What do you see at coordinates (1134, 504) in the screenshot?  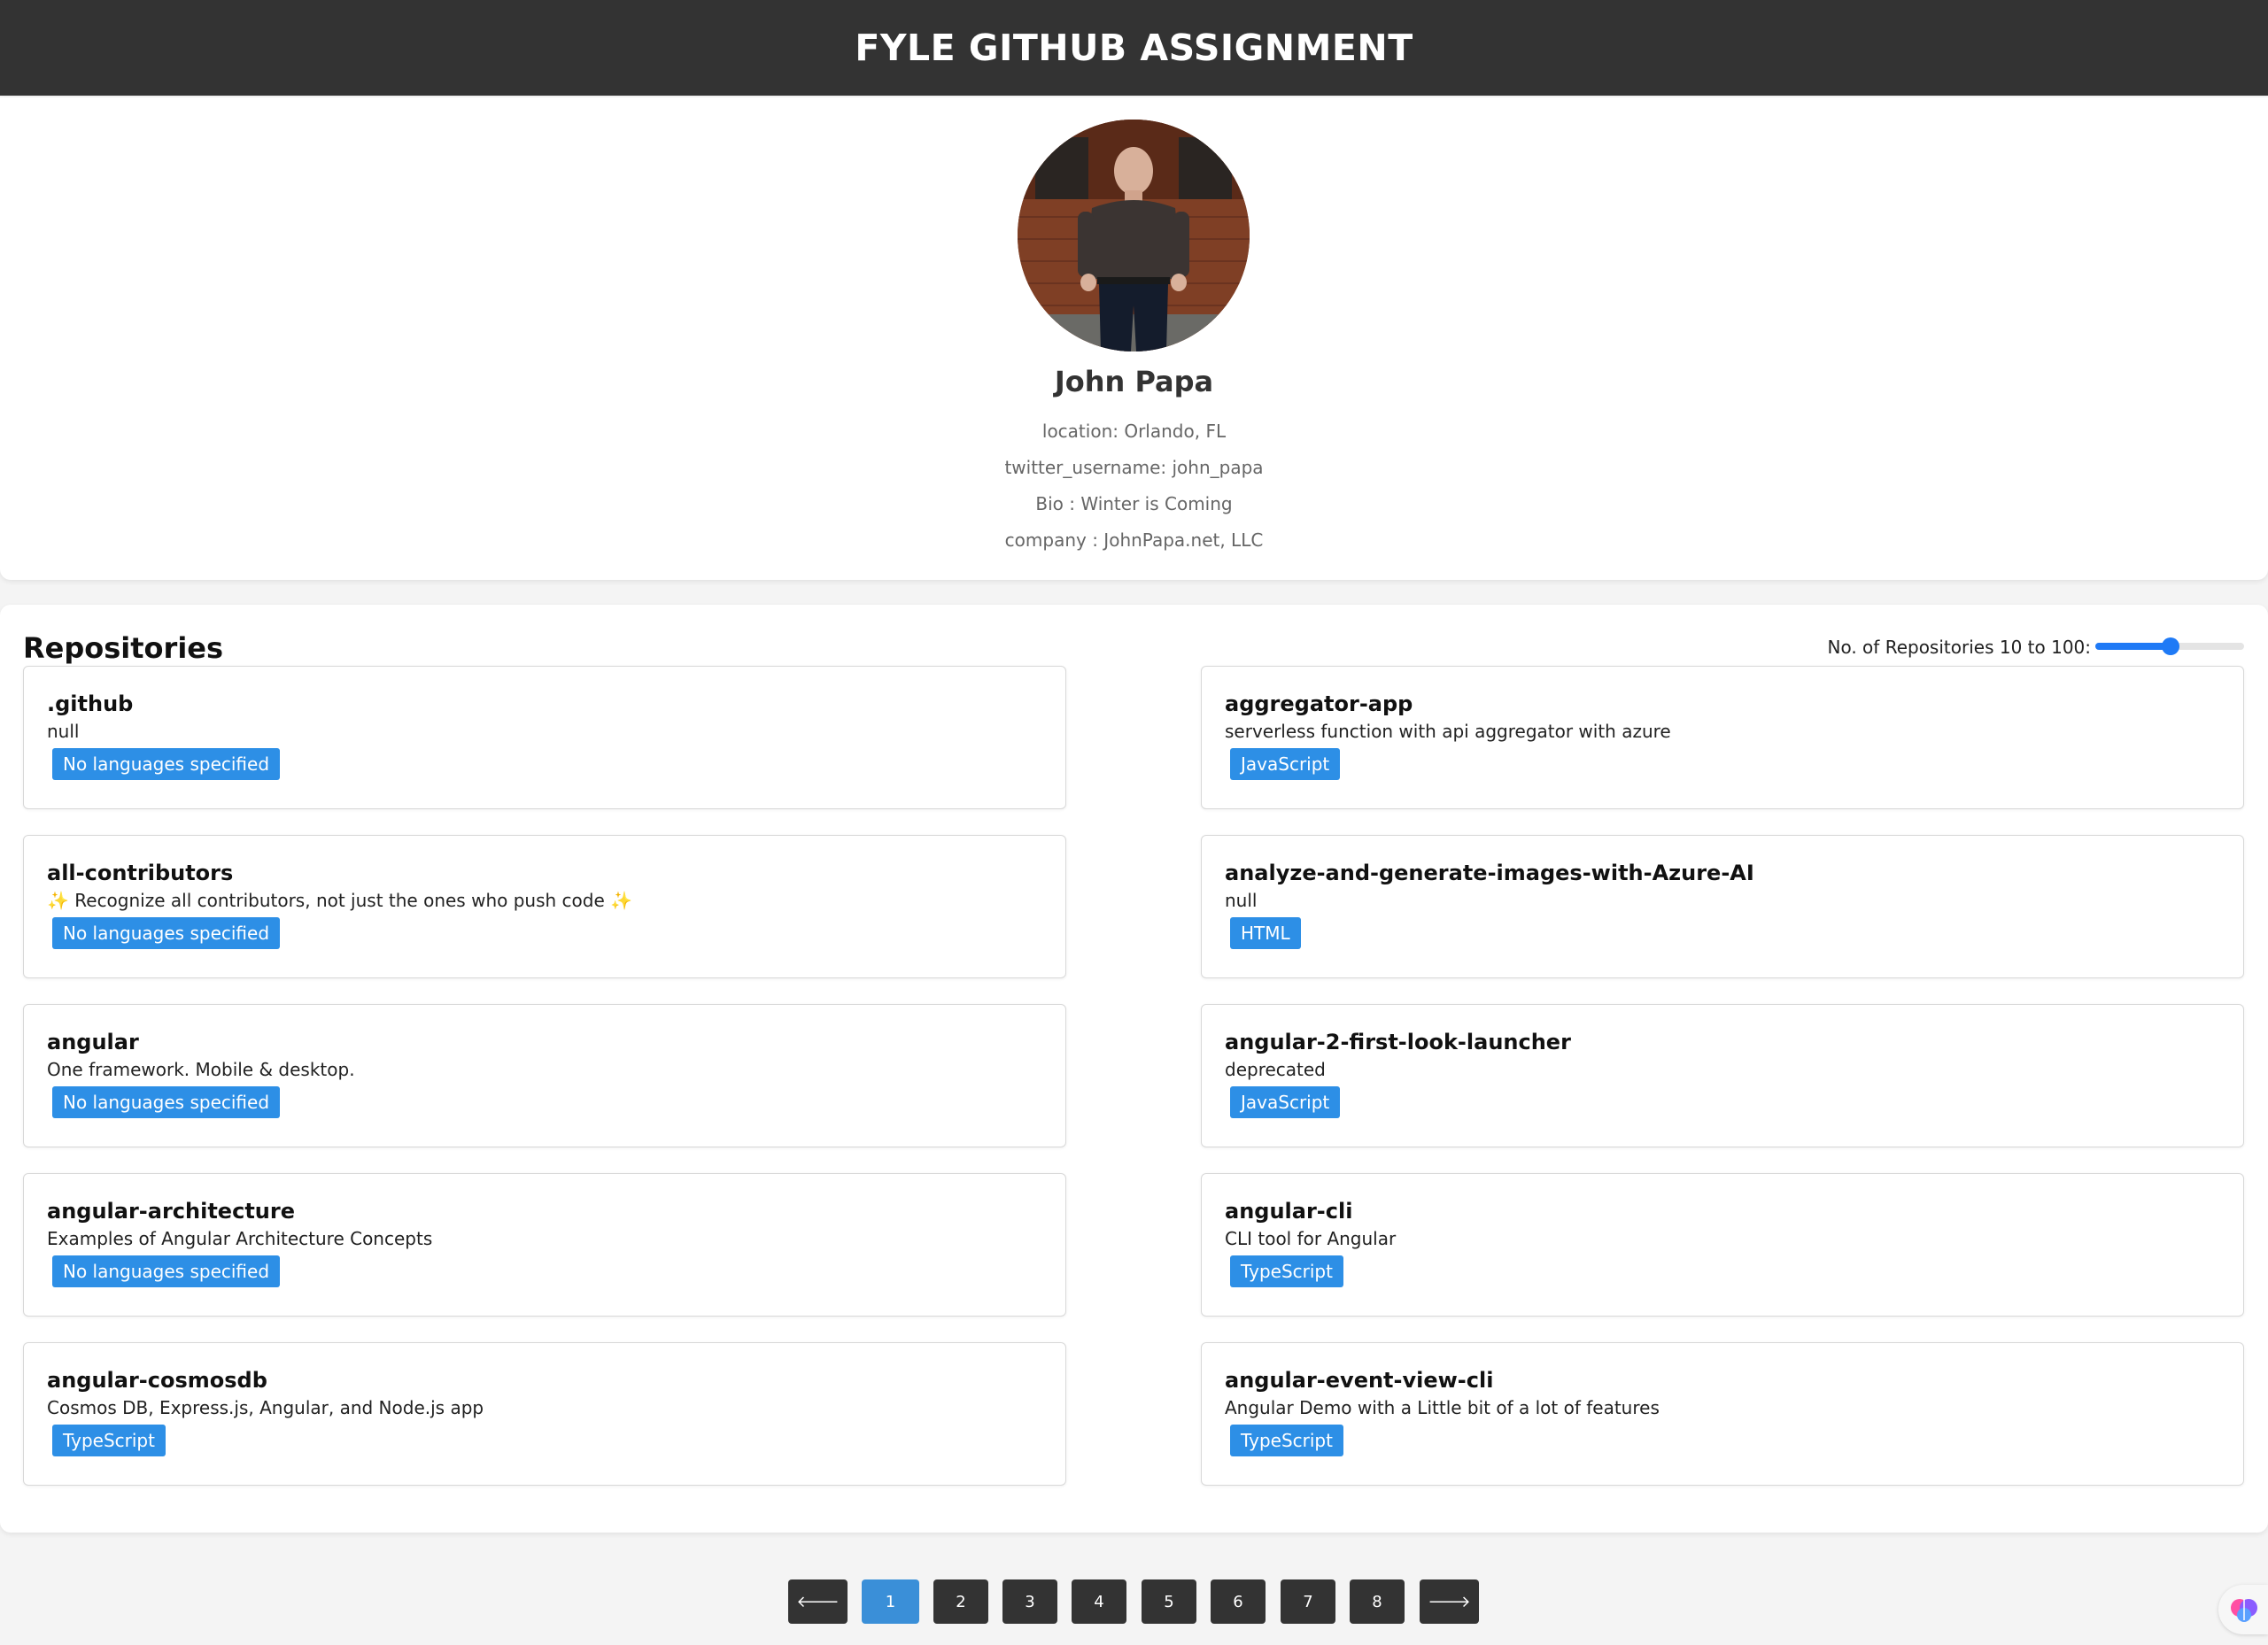 I see `profile-bio: Bio : Winter is Coming` at bounding box center [1134, 504].